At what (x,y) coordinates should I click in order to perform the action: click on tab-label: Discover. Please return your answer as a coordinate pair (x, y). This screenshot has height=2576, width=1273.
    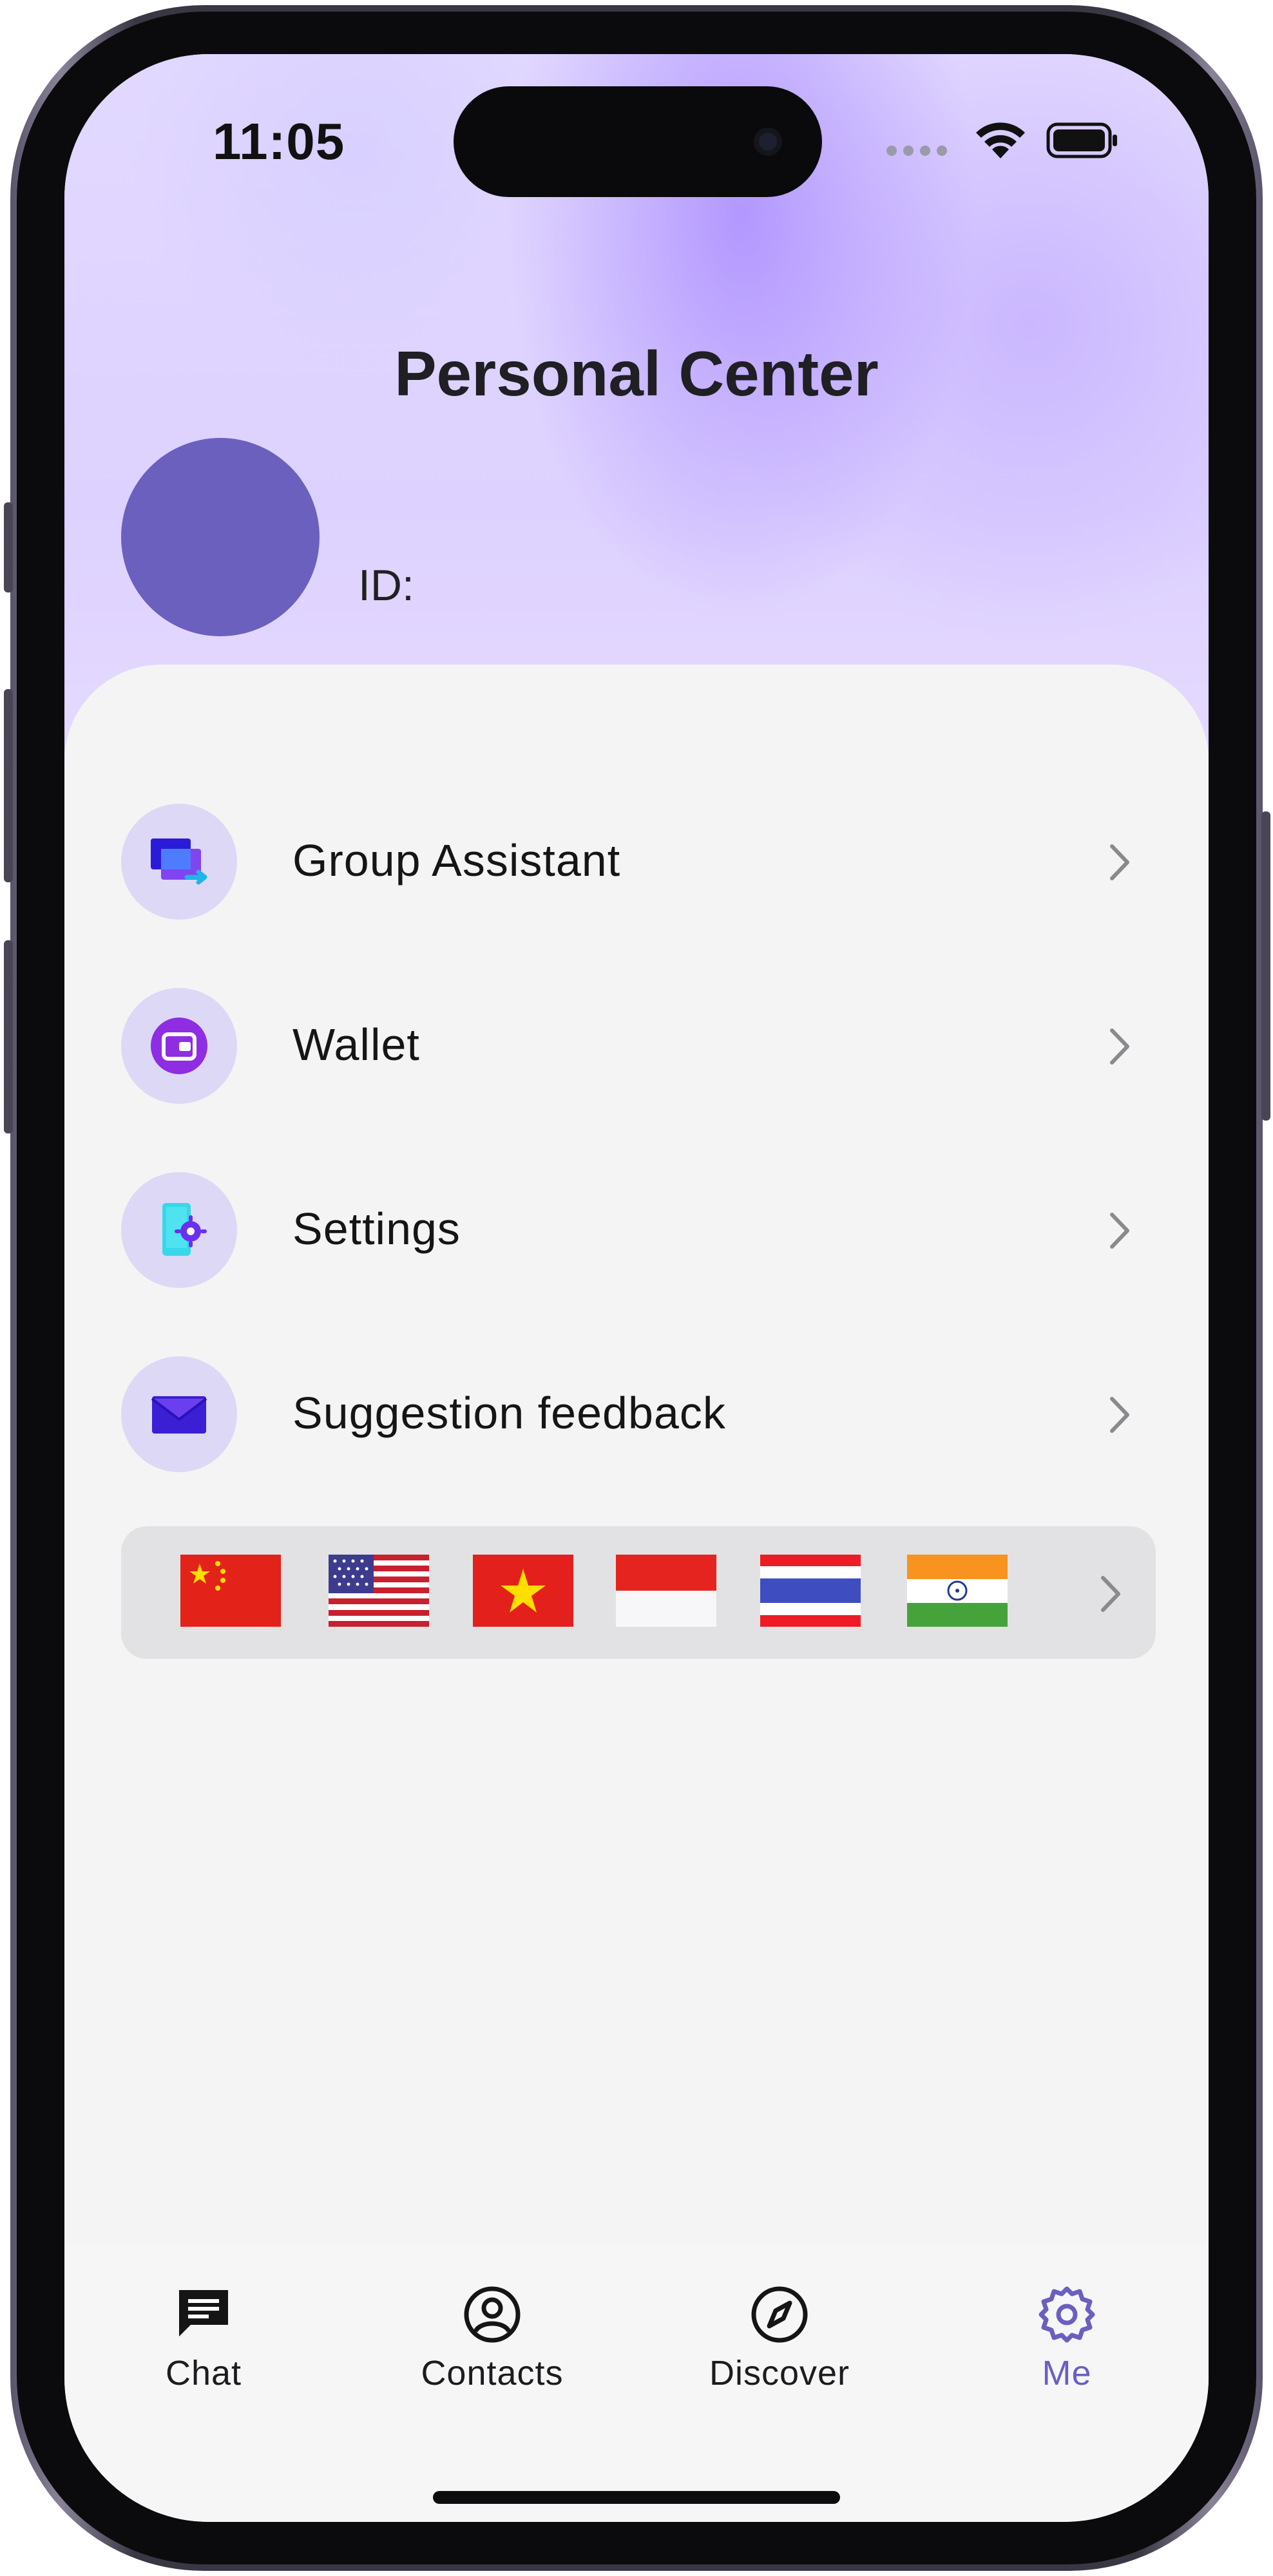
    Looking at the image, I should click on (779, 2373).